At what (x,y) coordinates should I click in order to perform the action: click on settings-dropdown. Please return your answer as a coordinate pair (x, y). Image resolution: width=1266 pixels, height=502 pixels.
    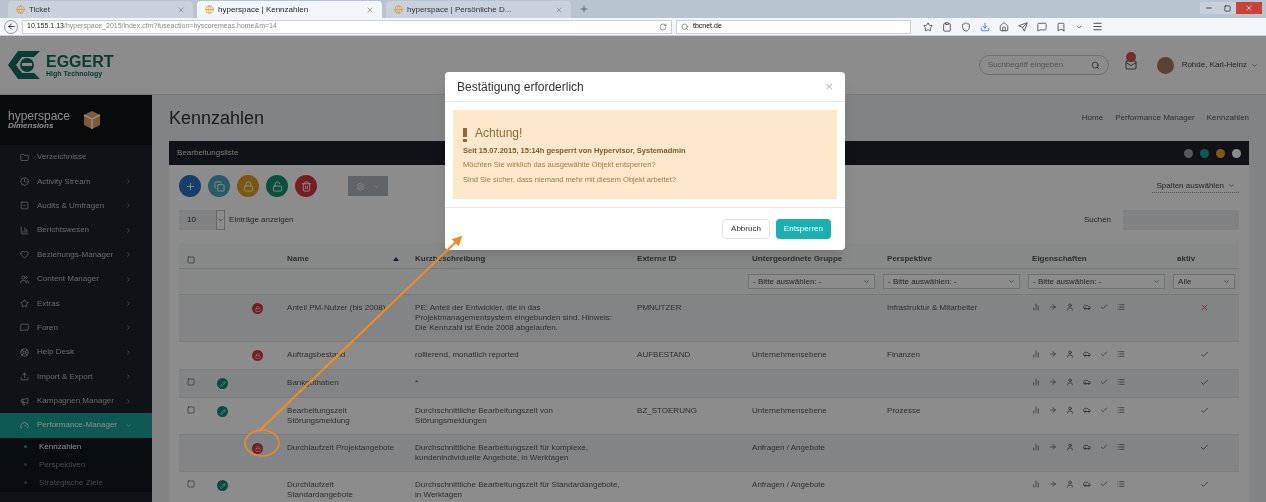
    Looking at the image, I should click on (368, 186).